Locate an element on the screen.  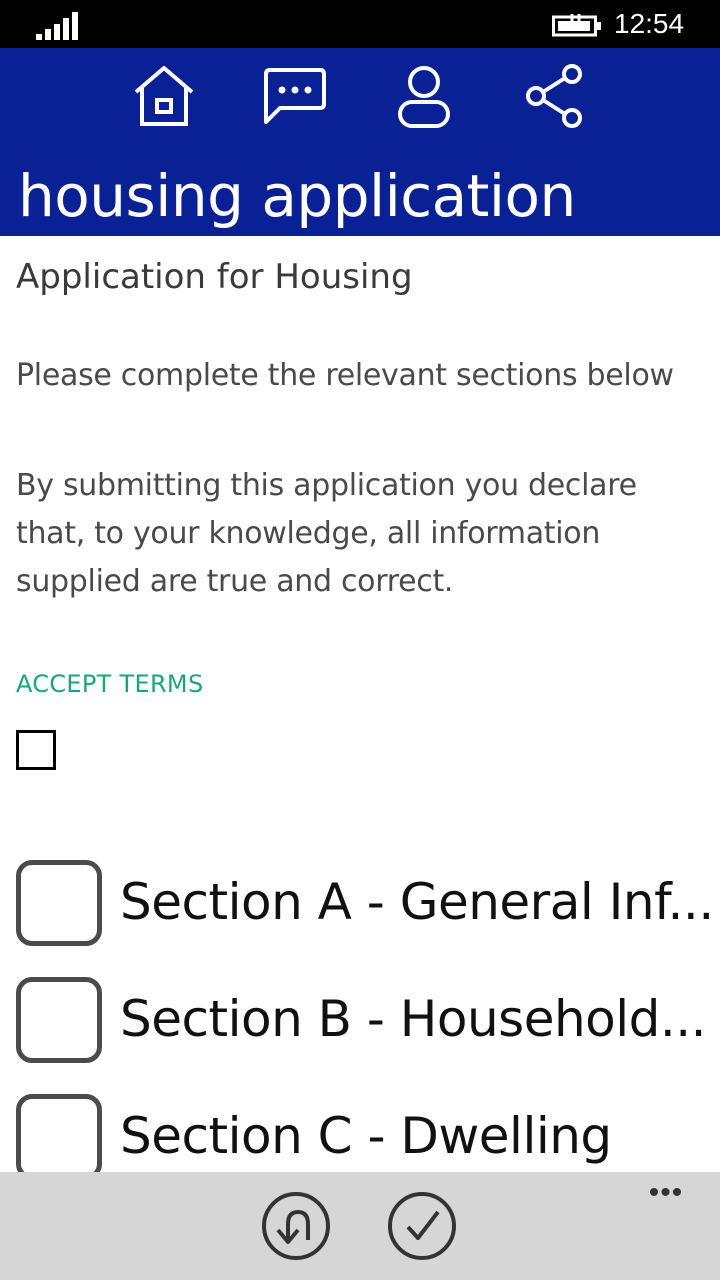
signal-strength-icon is located at coordinates (57, 26).